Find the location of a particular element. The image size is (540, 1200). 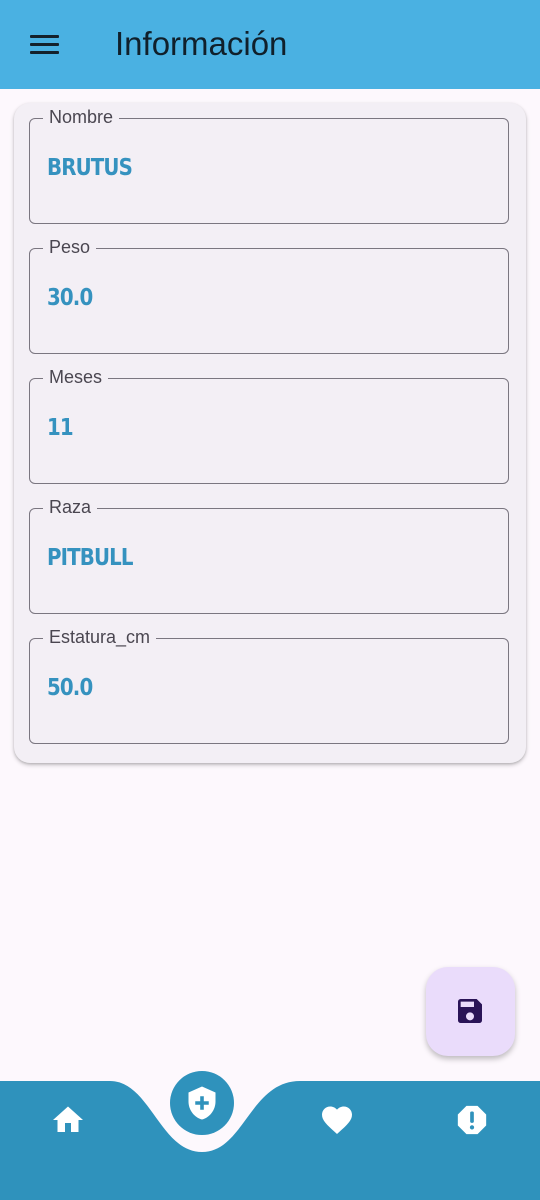

peso-value: 30.0 is located at coordinates (70, 298).